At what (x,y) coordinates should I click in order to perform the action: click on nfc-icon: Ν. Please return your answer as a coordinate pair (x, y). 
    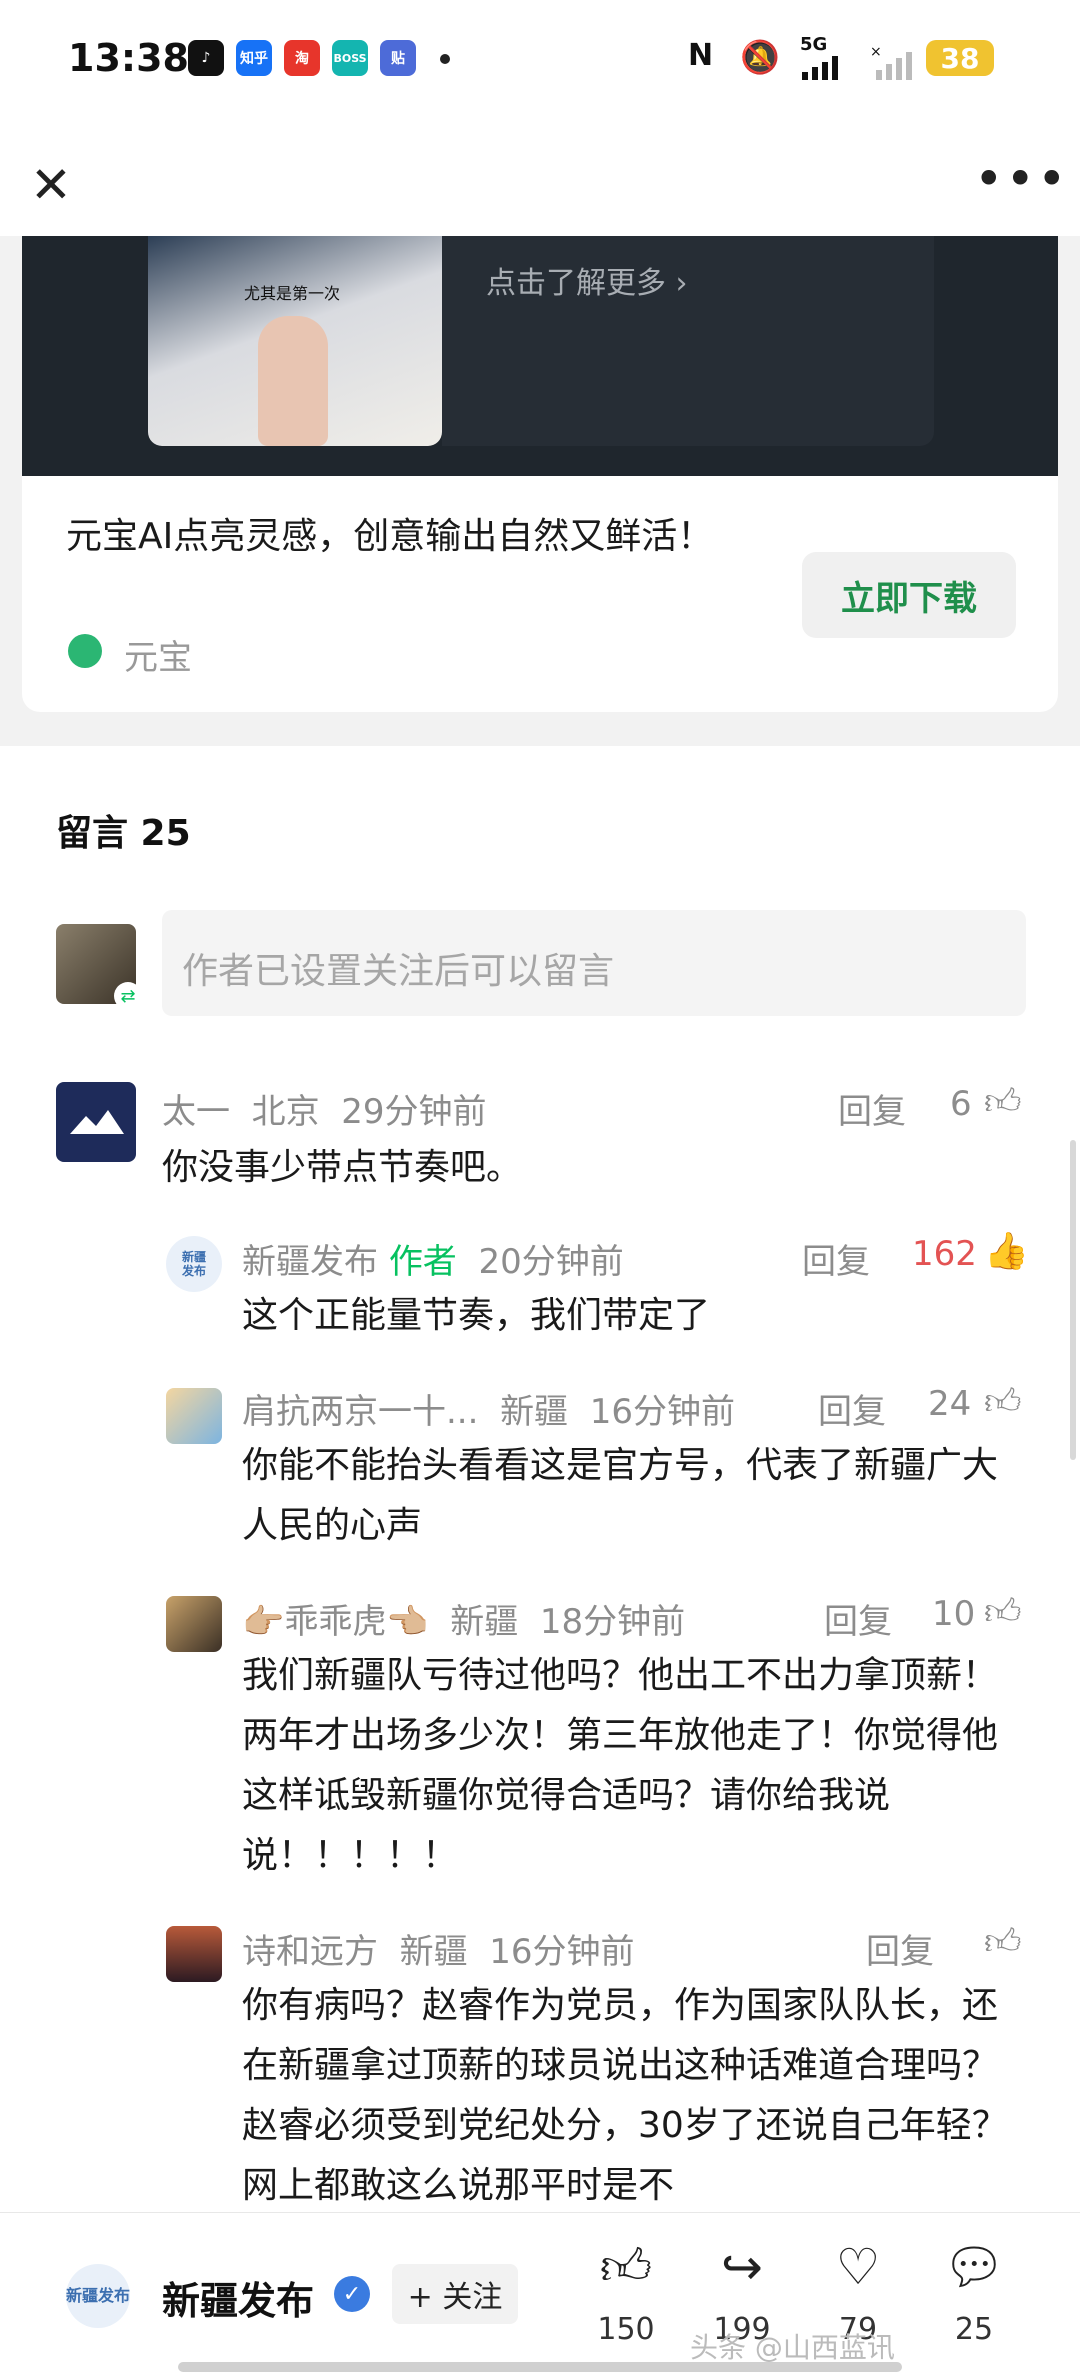
    Looking at the image, I should click on (701, 55).